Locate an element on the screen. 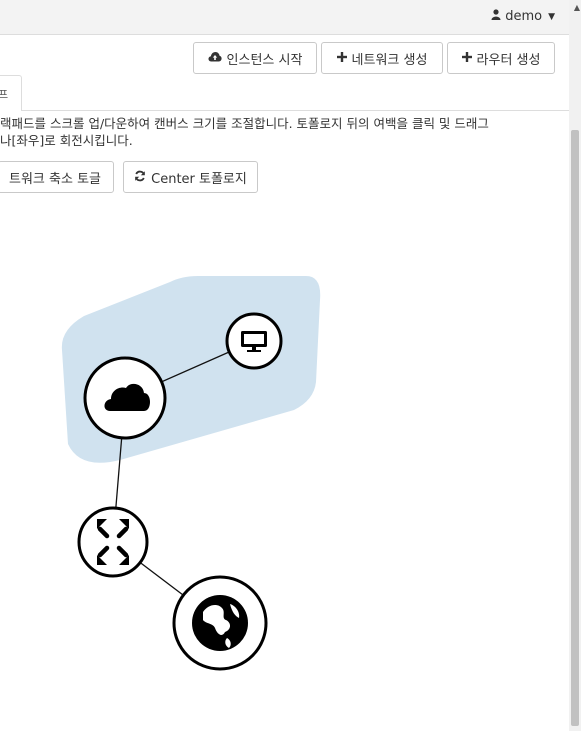  tab-divider is located at coordinates (295, 110).